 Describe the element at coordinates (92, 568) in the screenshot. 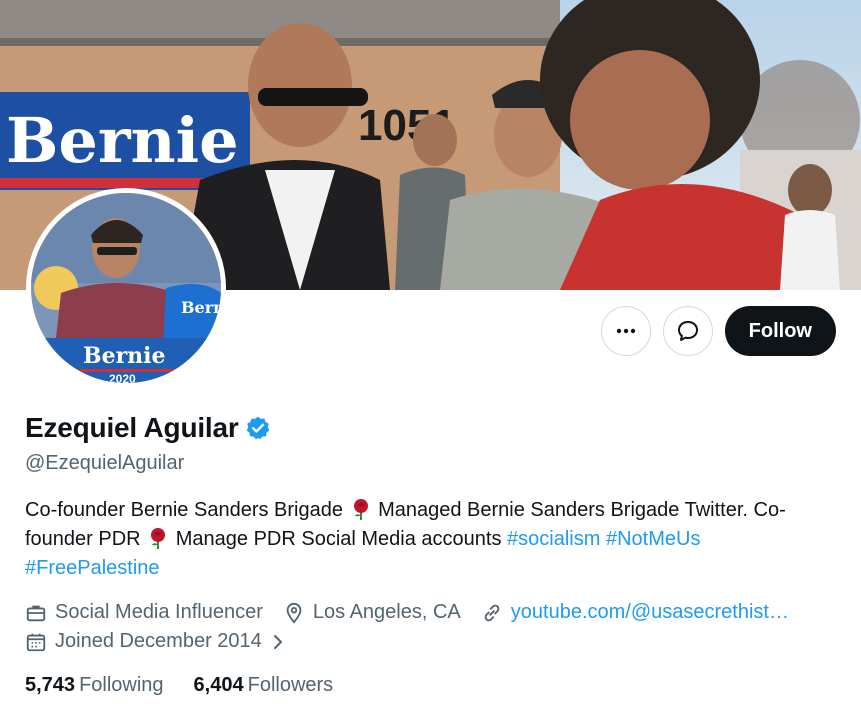

I see `hashtag-link: #FreePalestine` at that location.